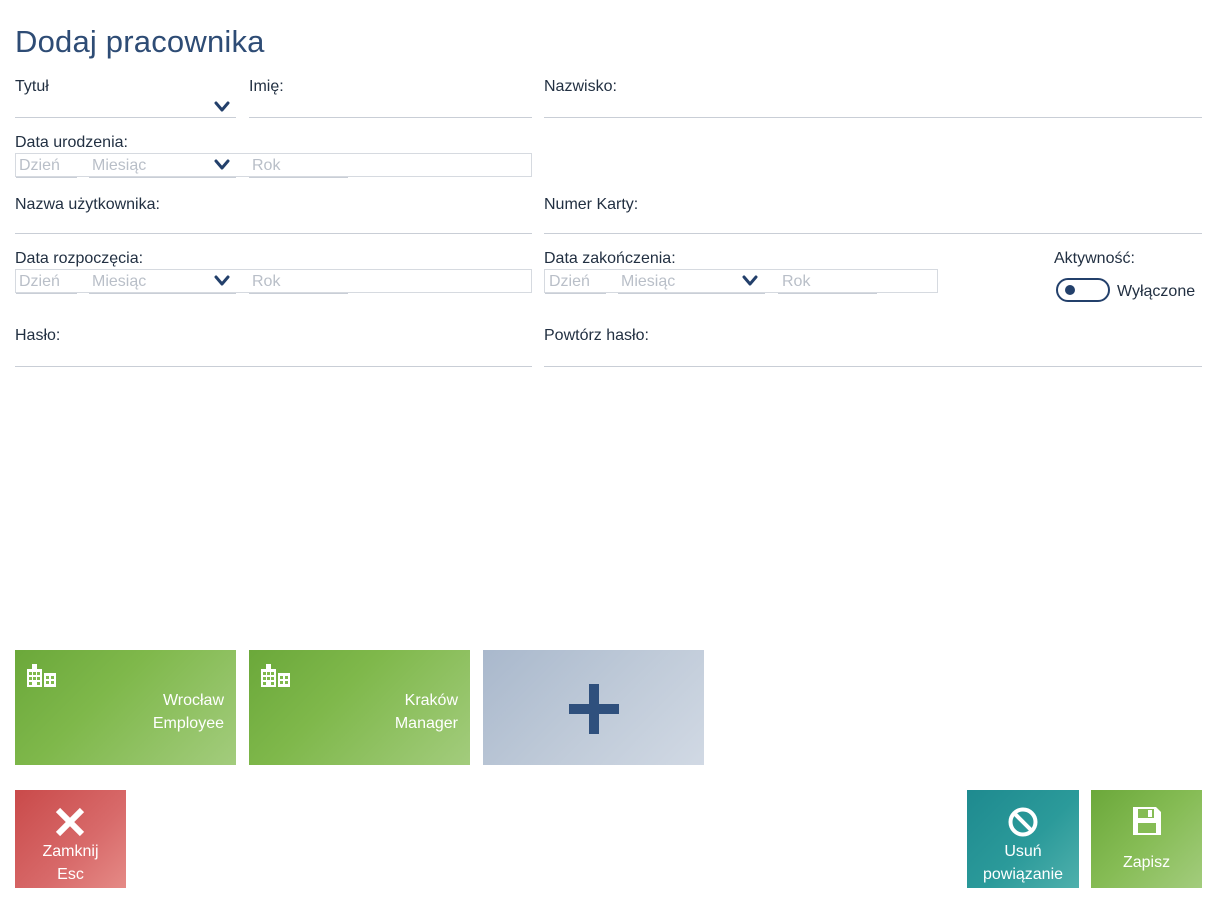 This screenshot has height=899, width=1220. What do you see at coordinates (273, 233) in the screenshot?
I see `username-underline` at bounding box center [273, 233].